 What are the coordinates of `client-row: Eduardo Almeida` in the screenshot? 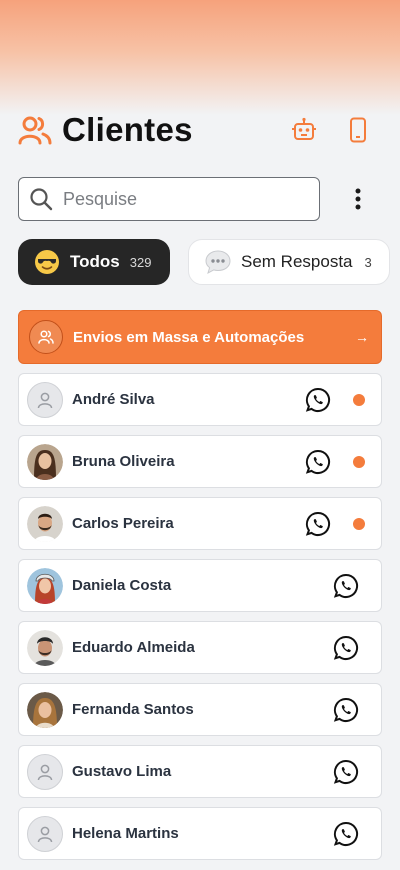 It's located at (200, 647).